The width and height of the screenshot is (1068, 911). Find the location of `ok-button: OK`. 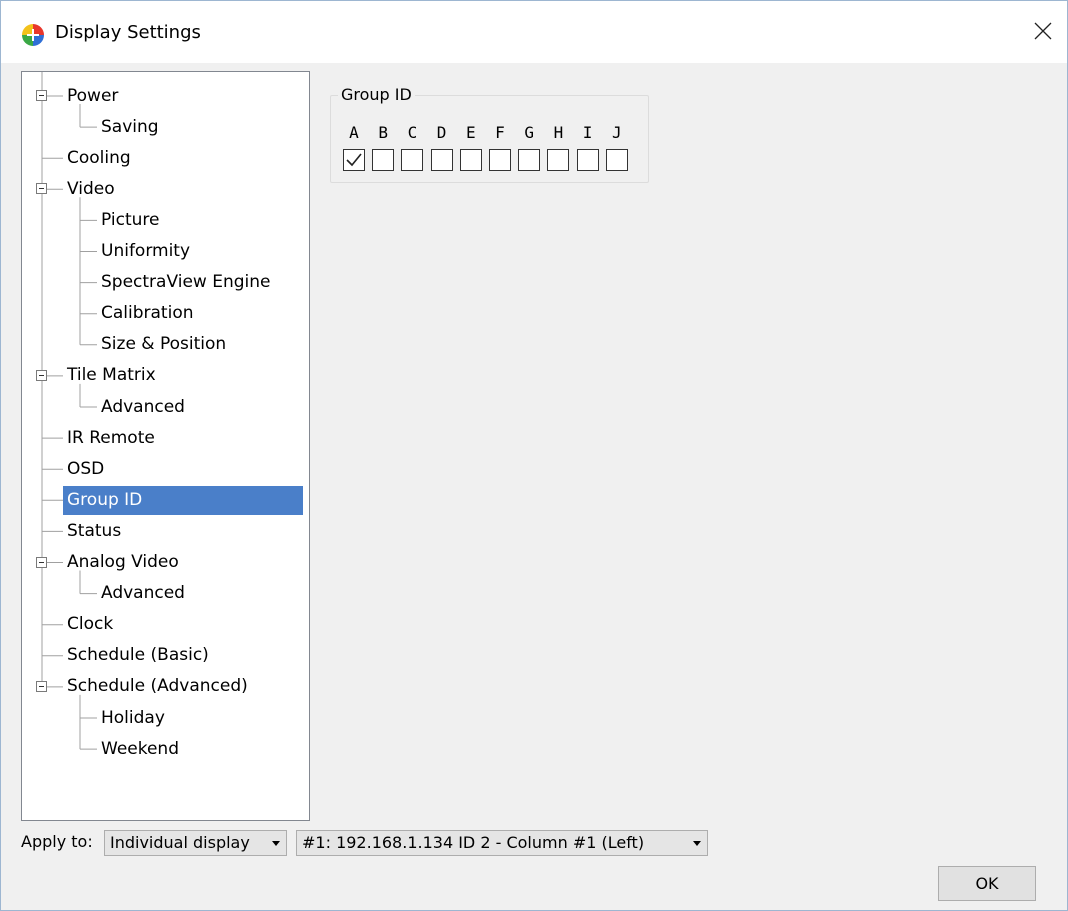

ok-button: OK is located at coordinates (987, 883).